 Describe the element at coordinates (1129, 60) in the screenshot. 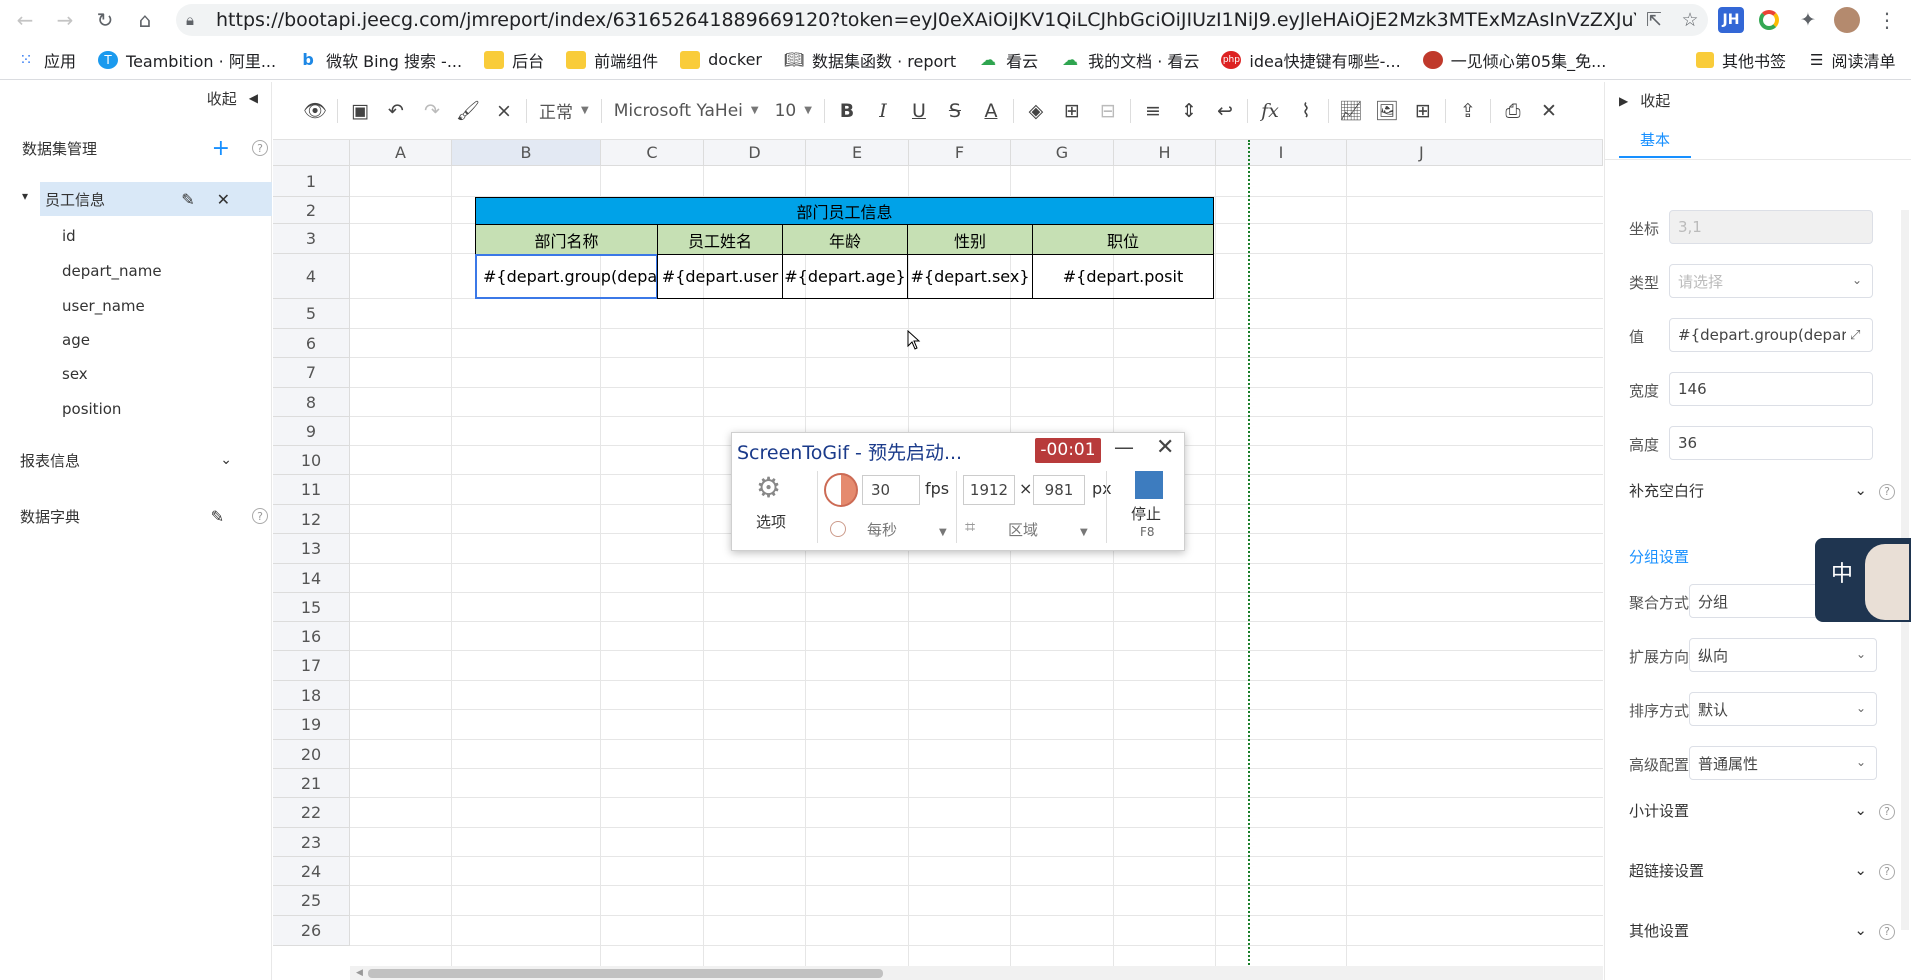

I see `bookmark-mydocs: ☁︎ 我的文档 · 看云` at that location.